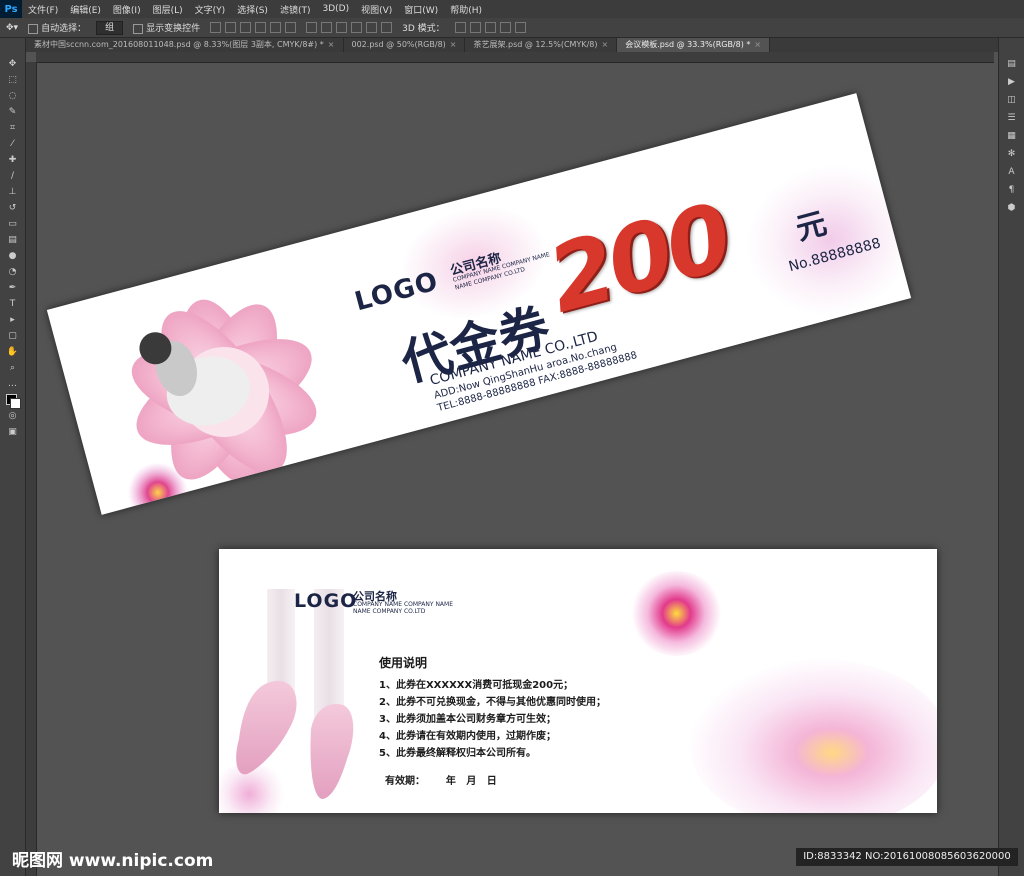  I want to click on brush-tool-icon: ∕, so click(13, 176).